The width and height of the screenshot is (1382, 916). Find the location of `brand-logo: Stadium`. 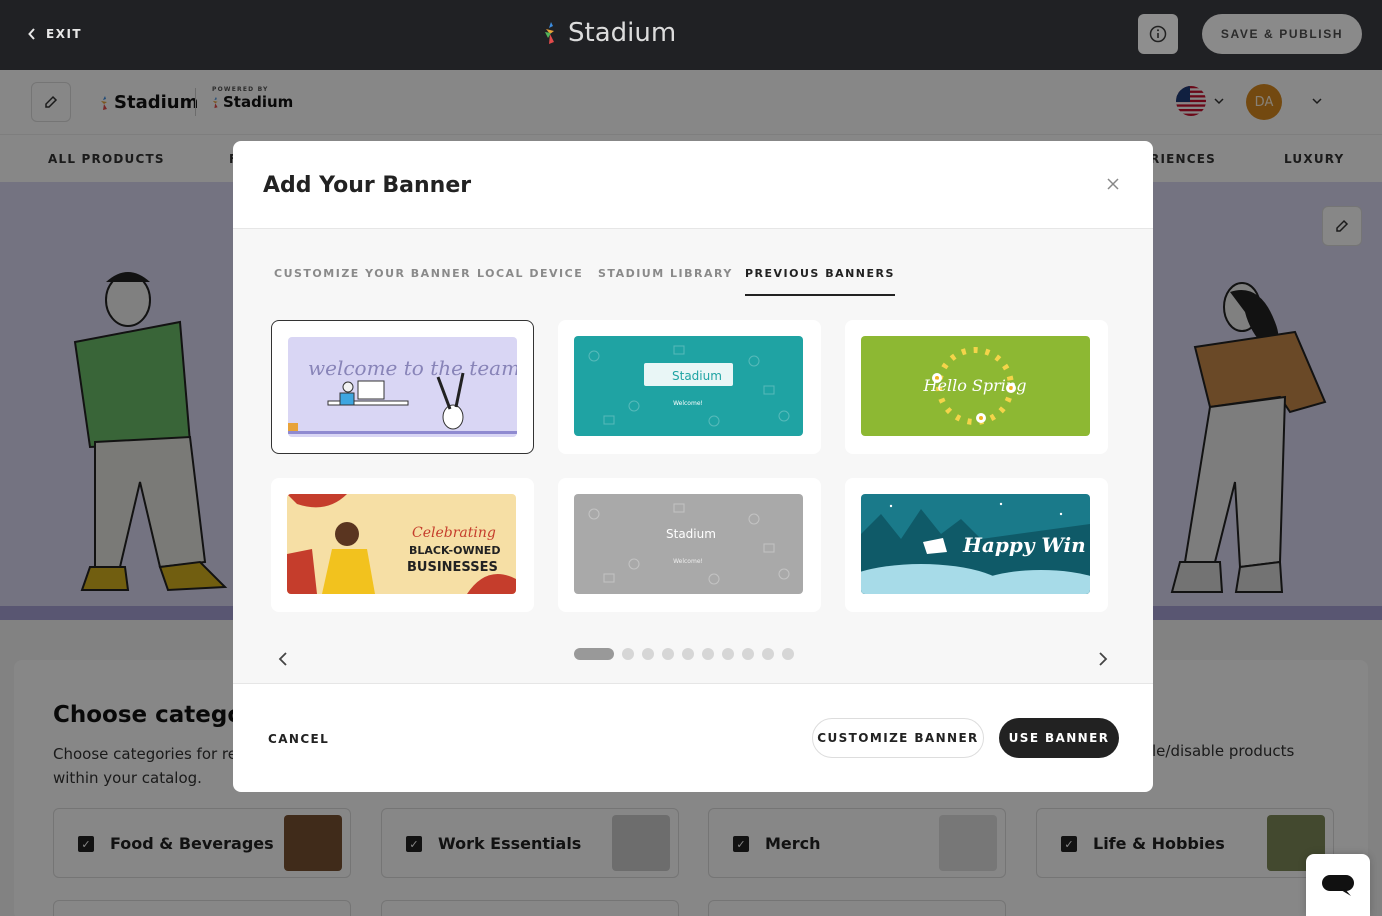

brand-logo: Stadium is located at coordinates (609, 33).